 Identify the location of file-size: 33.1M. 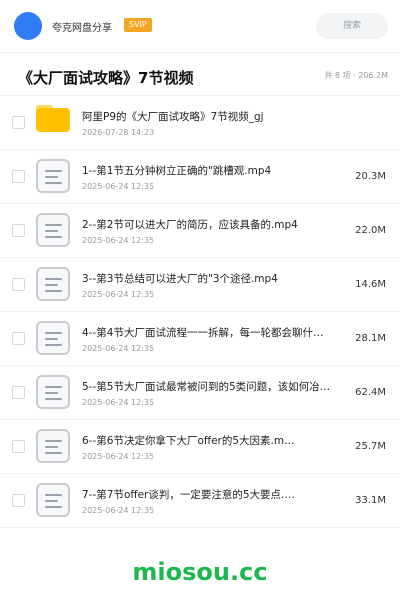
(370, 500).